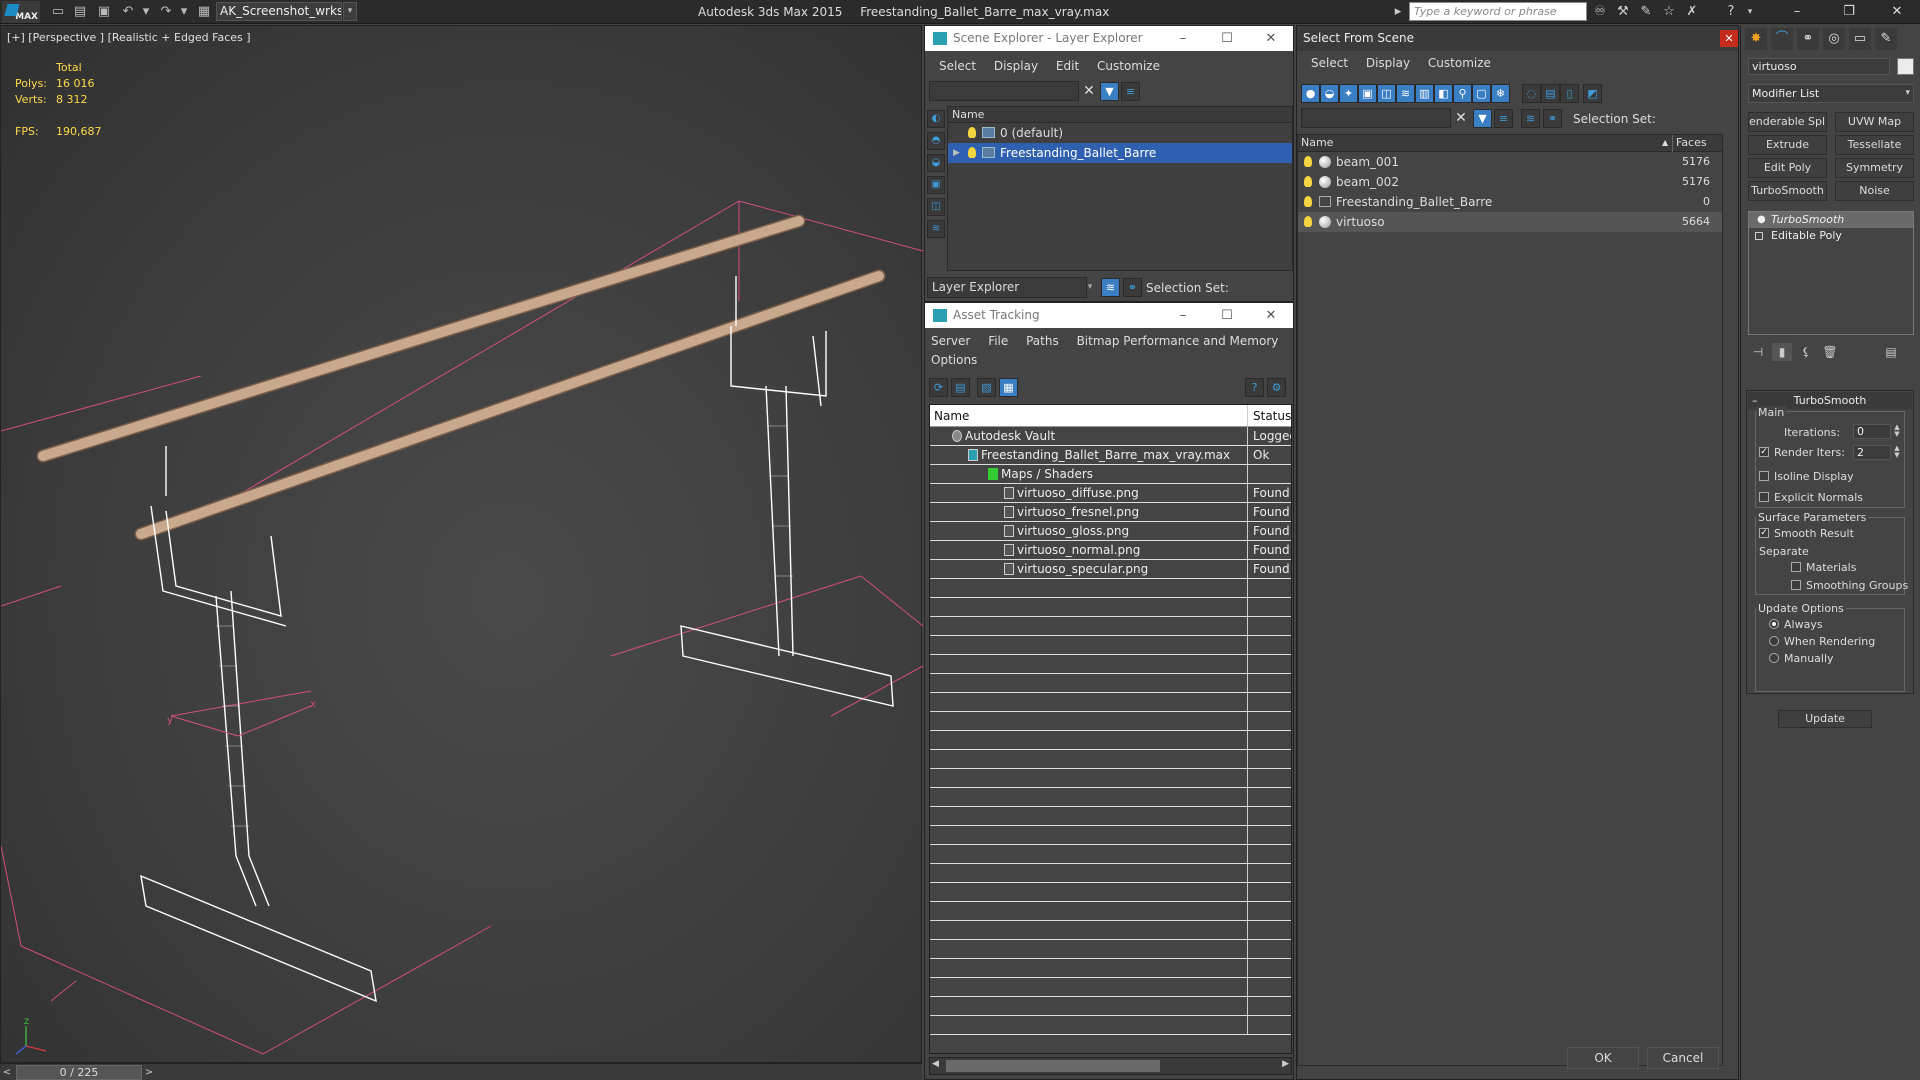  I want to click on time-slider: < 0 / 225 >, so click(461, 1071).